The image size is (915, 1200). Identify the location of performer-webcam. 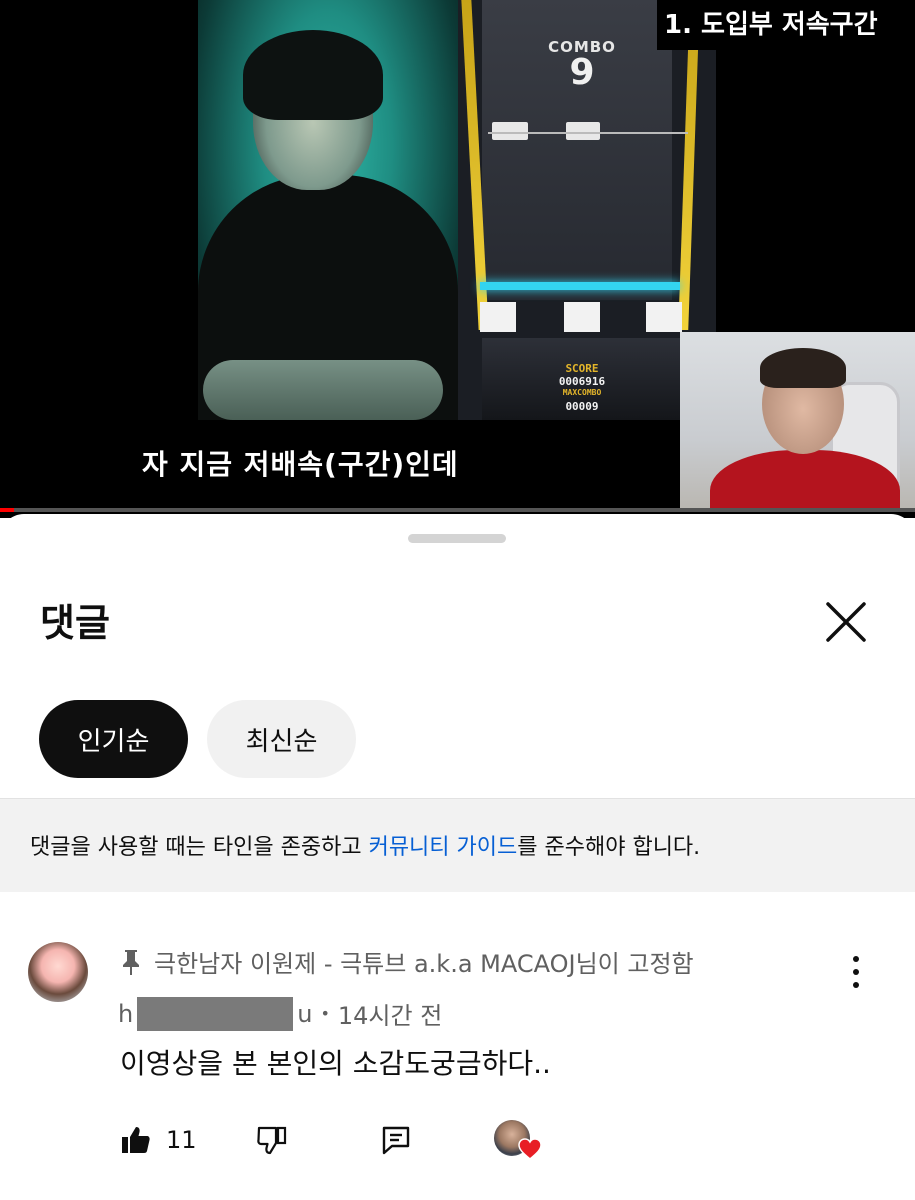
(328, 210).